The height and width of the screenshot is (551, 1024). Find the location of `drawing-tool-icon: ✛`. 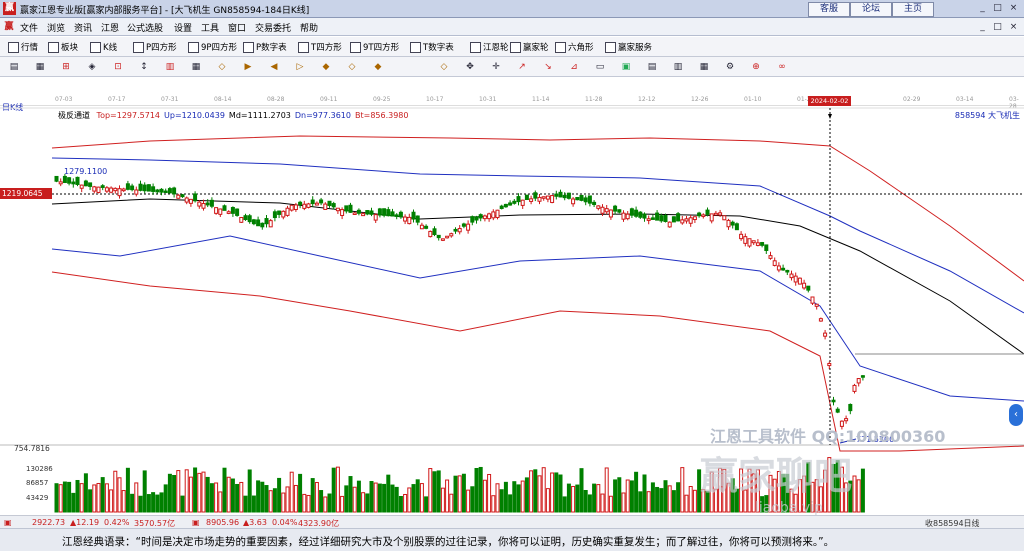

drawing-tool-icon: ✛ is located at coordinates (496, 67).